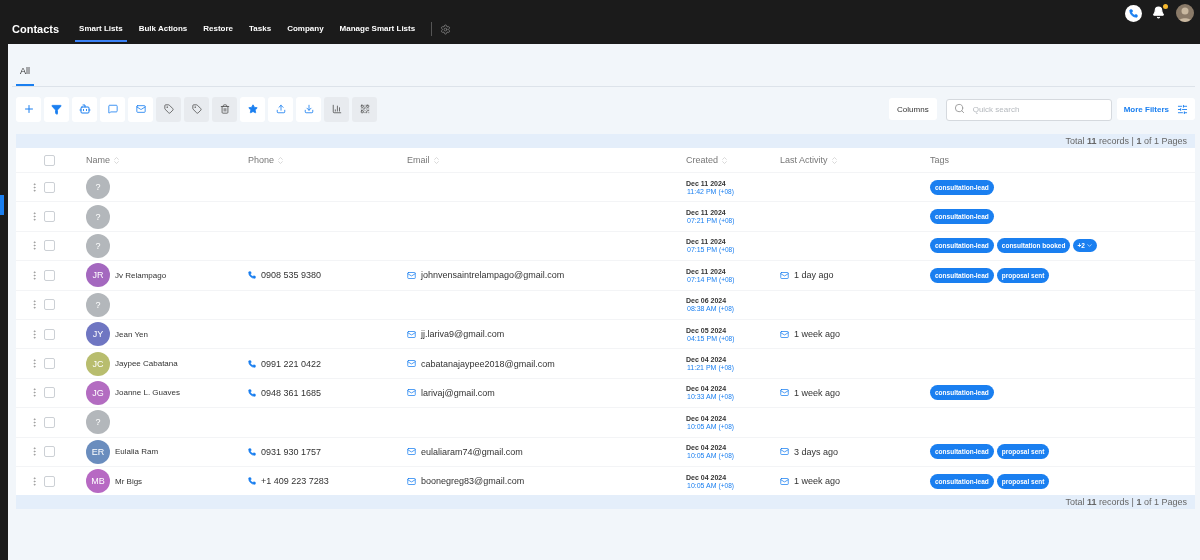 Image resolution: width=1200 pixels, height=560 pixels. Describe the element at coordinates (291, 451) in the screenshot. I see `phone-number: 0931 930 1757` at that location.